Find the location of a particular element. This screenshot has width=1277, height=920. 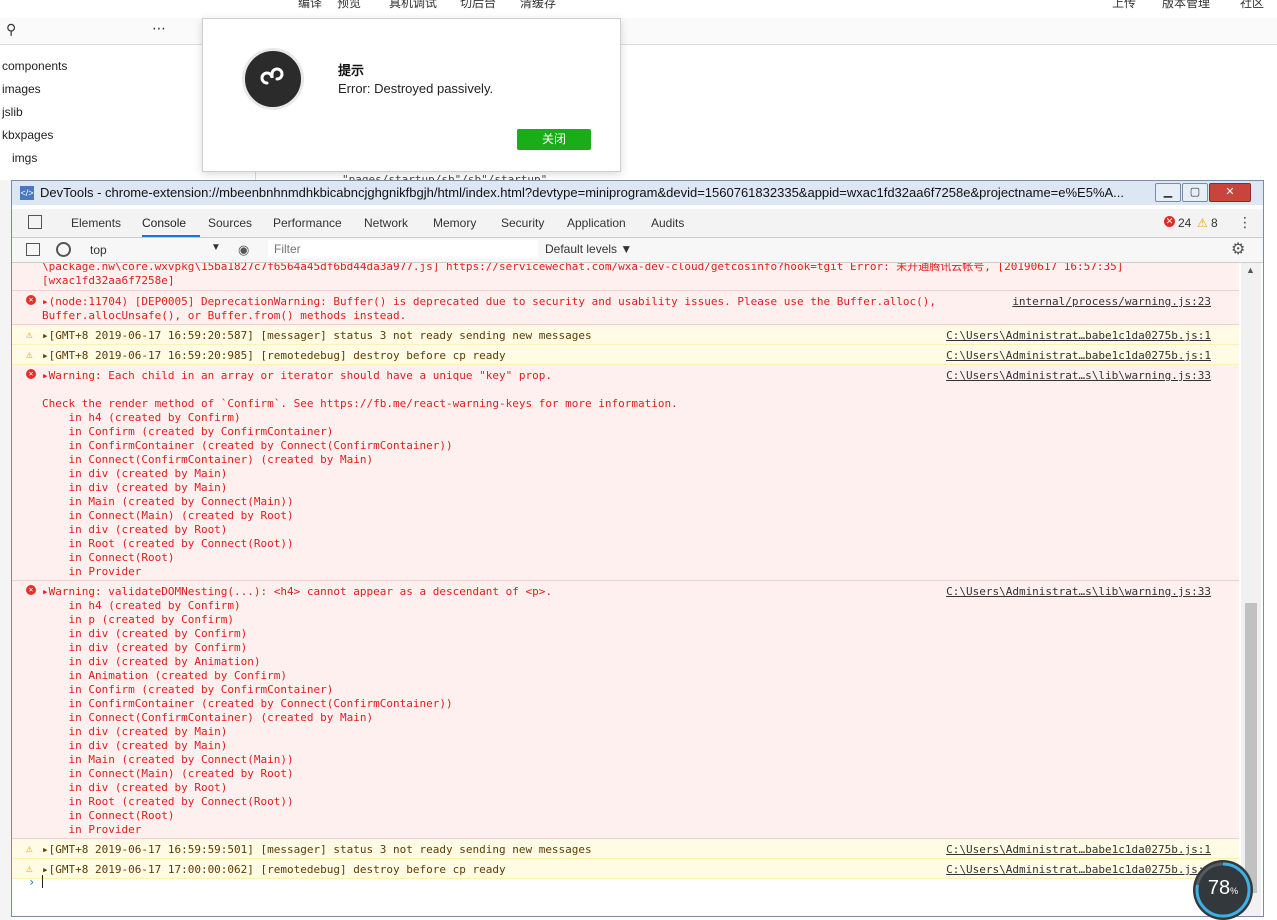

tab-performance: Performance is located at coordinates (307, 223).